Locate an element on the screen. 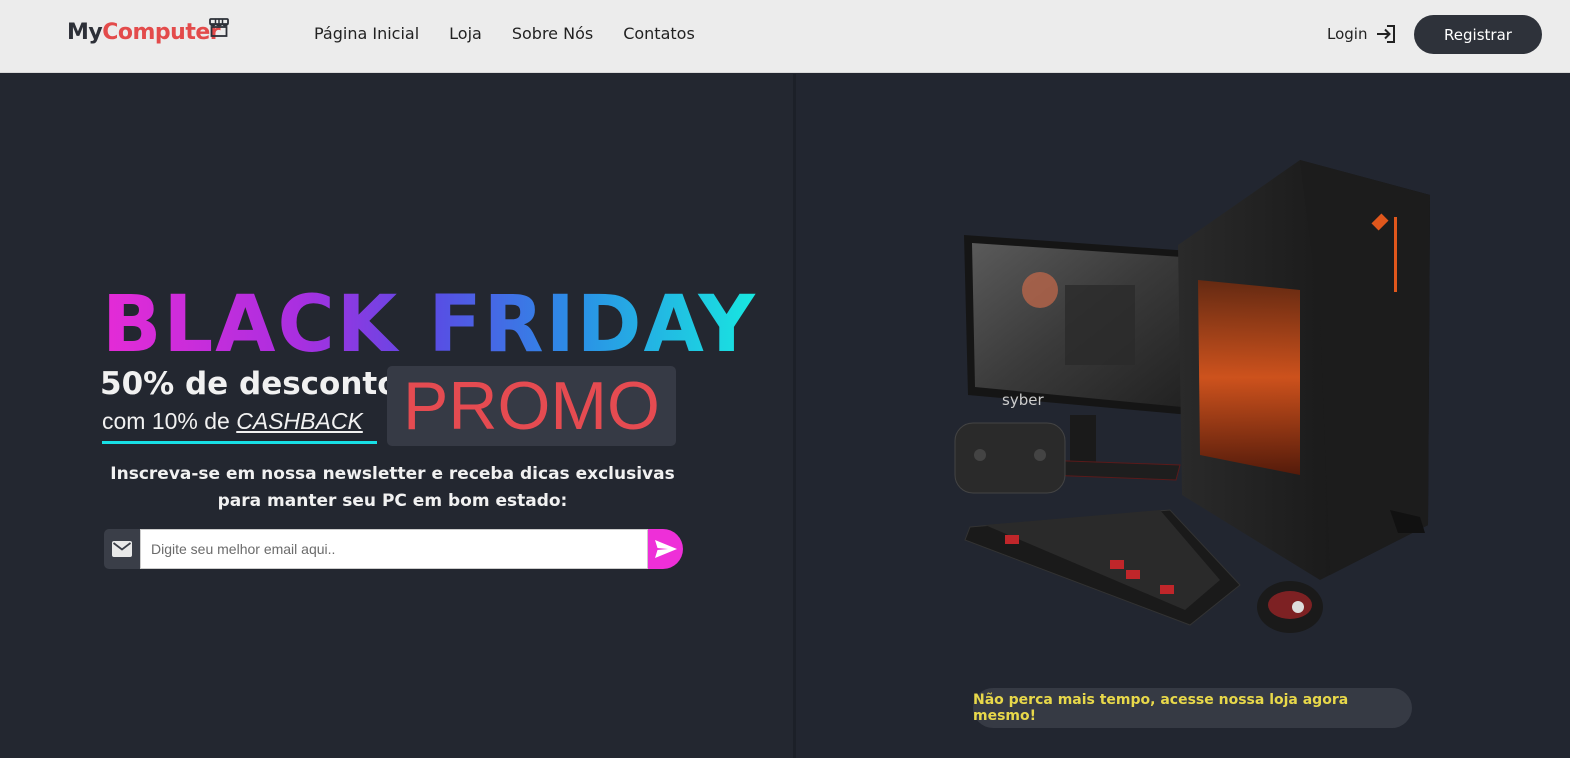 Image resolution: width=1570 pixels, height=758 pixels. cashback-underline is located at coordinates (239, 442).